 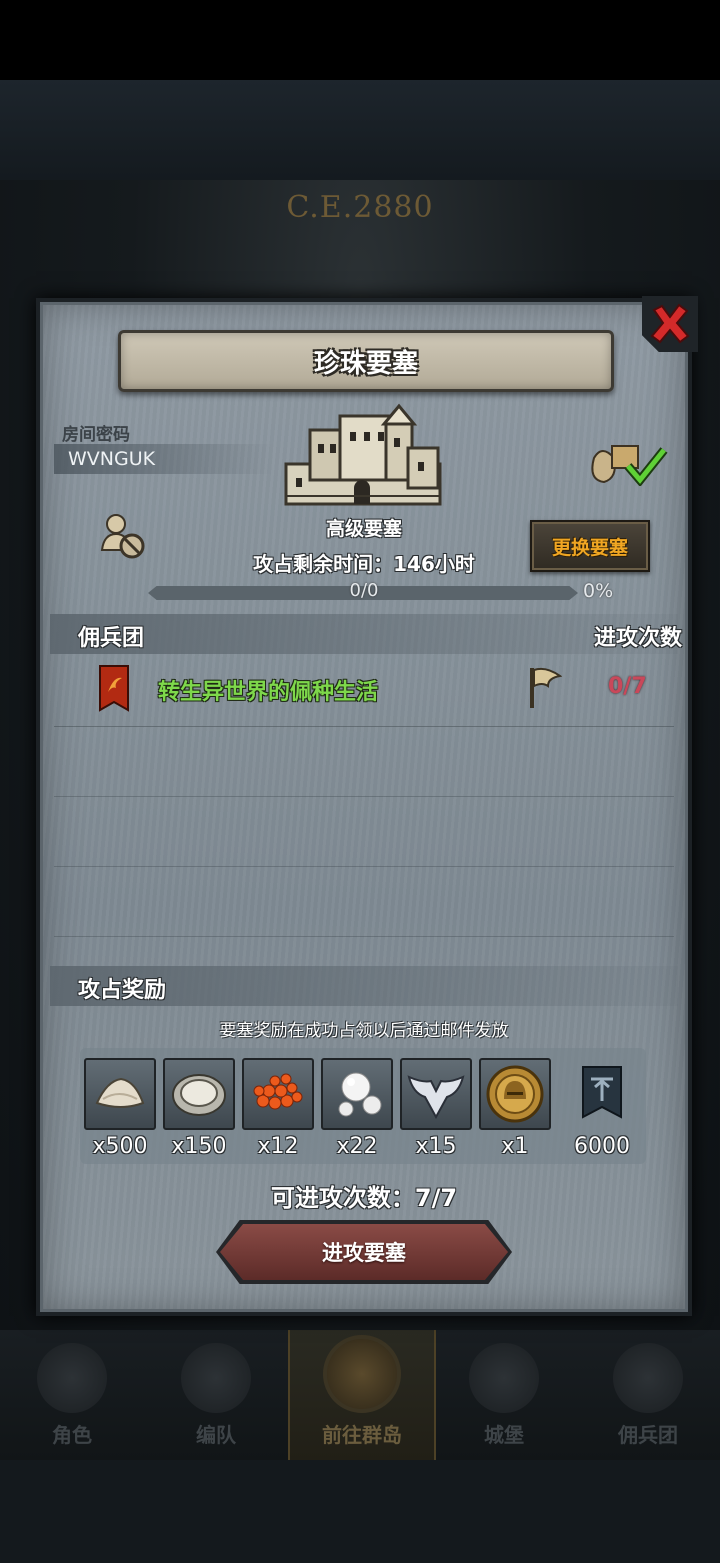 I want to click on reward-item: x22, so click(x=357, y=1108).